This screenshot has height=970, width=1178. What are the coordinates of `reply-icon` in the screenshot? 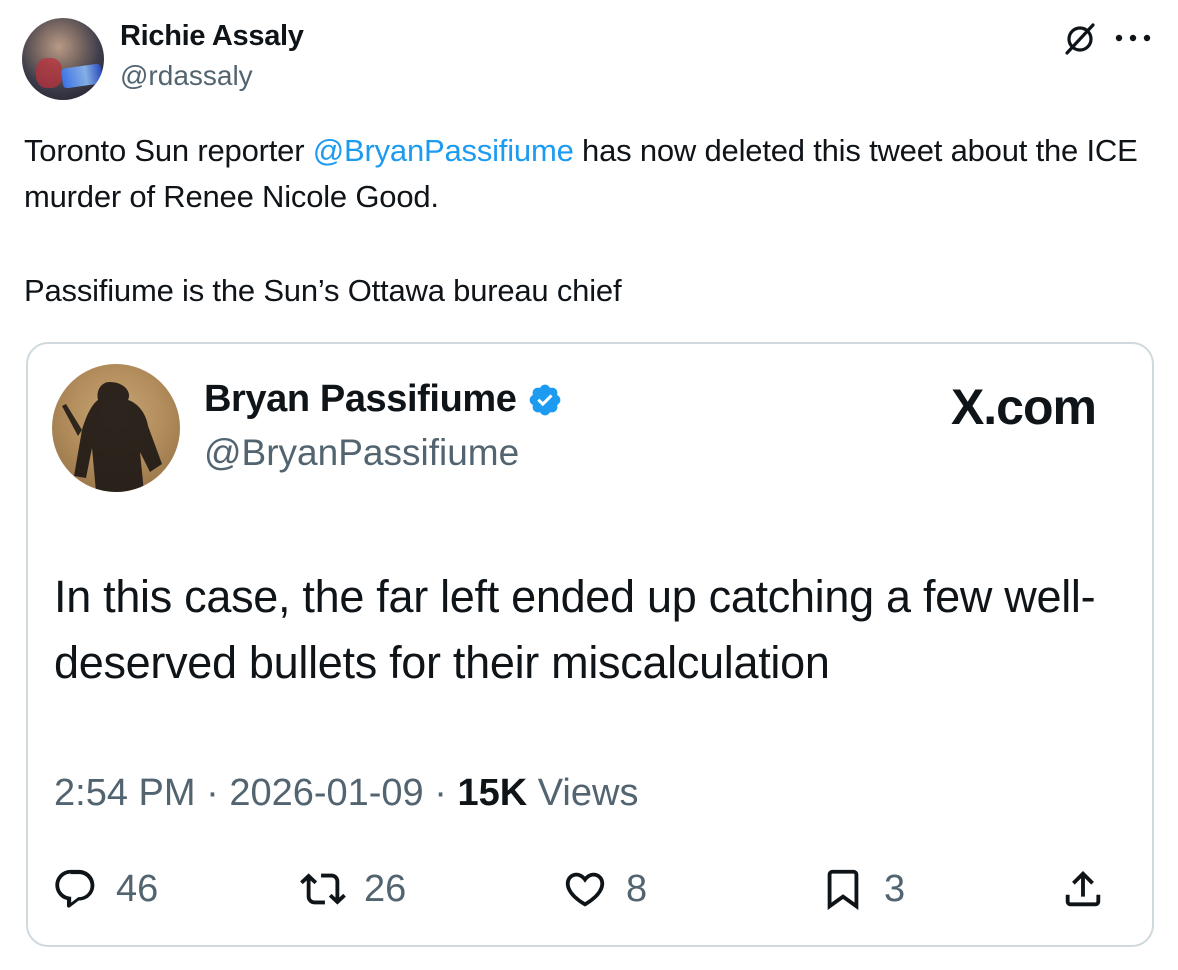 It's located at (75, 888).